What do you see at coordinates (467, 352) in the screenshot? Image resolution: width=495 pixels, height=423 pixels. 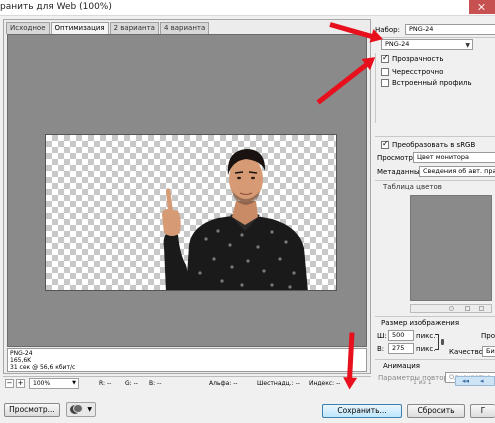 I see `quality-label: Качество:` at bounding box center [467, 352].